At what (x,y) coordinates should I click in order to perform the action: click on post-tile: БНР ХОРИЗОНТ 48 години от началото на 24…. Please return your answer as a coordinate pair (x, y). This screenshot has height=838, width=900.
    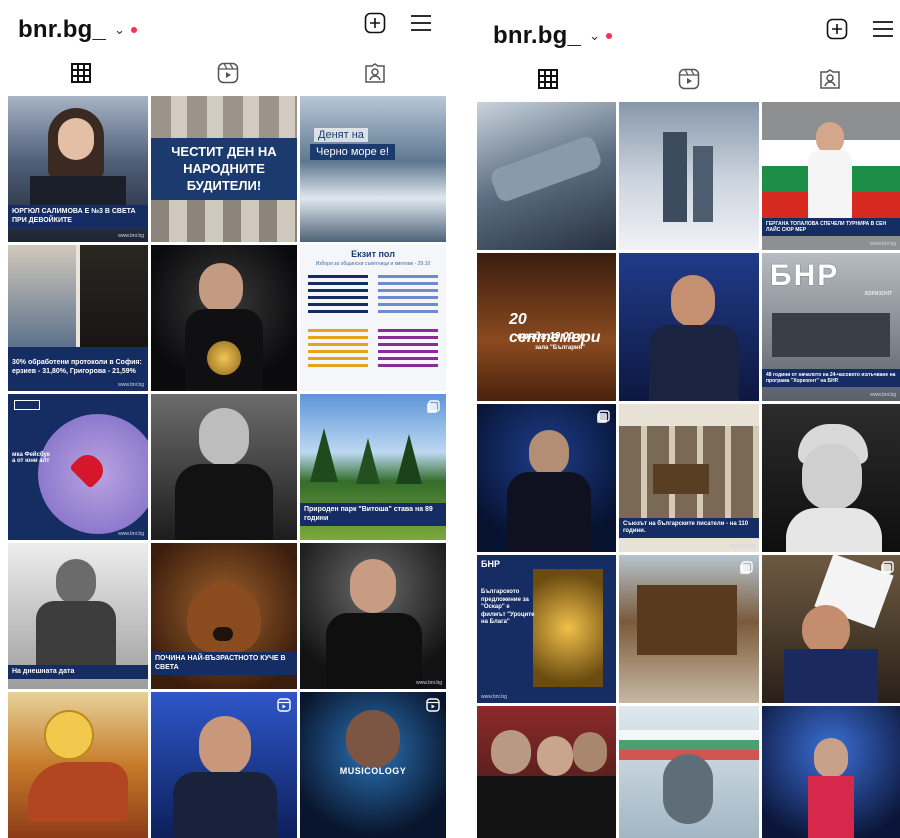
    Looking at the image, I should click on (831, 327).